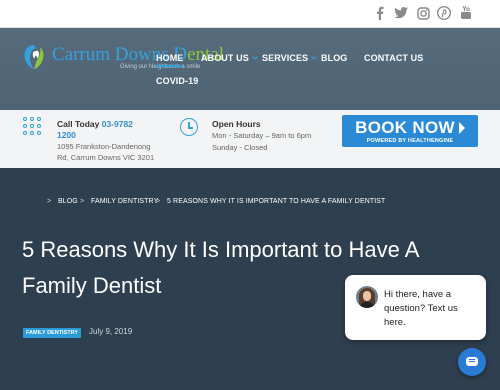  I want to click on book-now-button: BOOK NOW POWERED BY HEALTHENGINE, so click(410, 131).